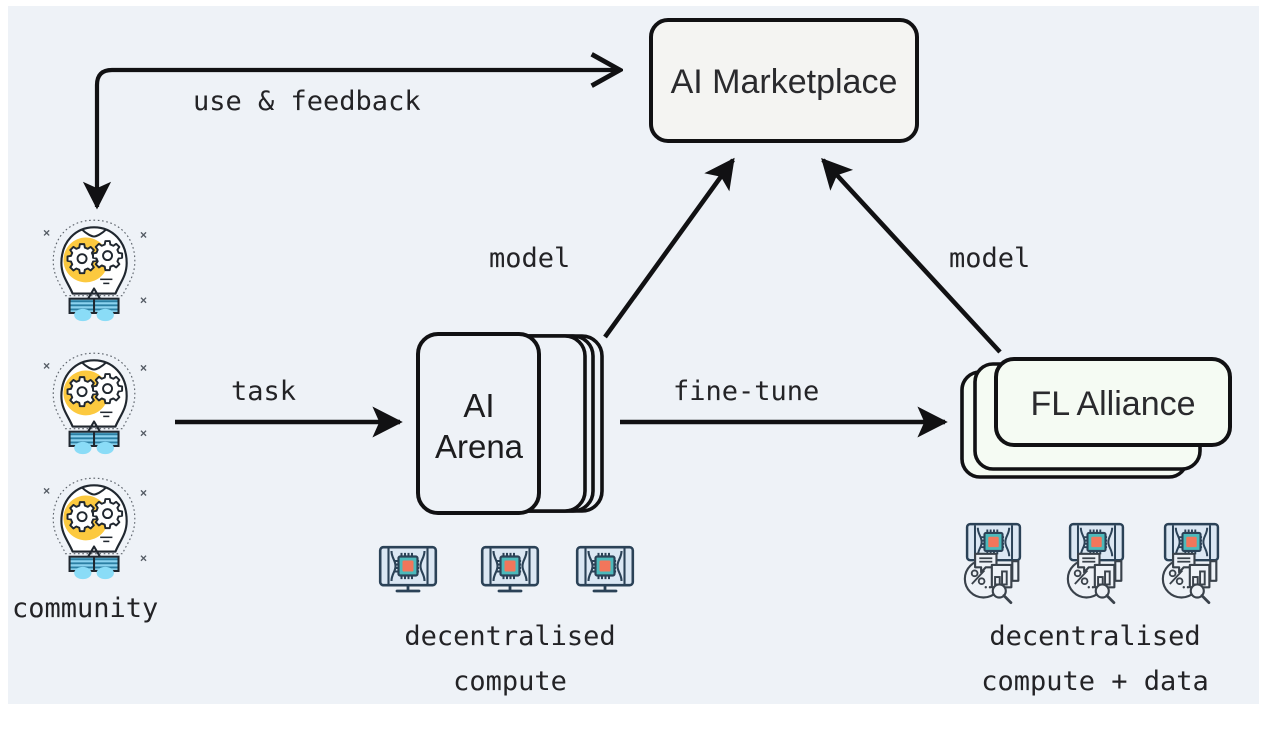 The width and height of the screenshot is (1279, 729). Describe the element at coordinates (509, 636) in the screenshot. I see `caption-compute-line1: decentralised` at that location.